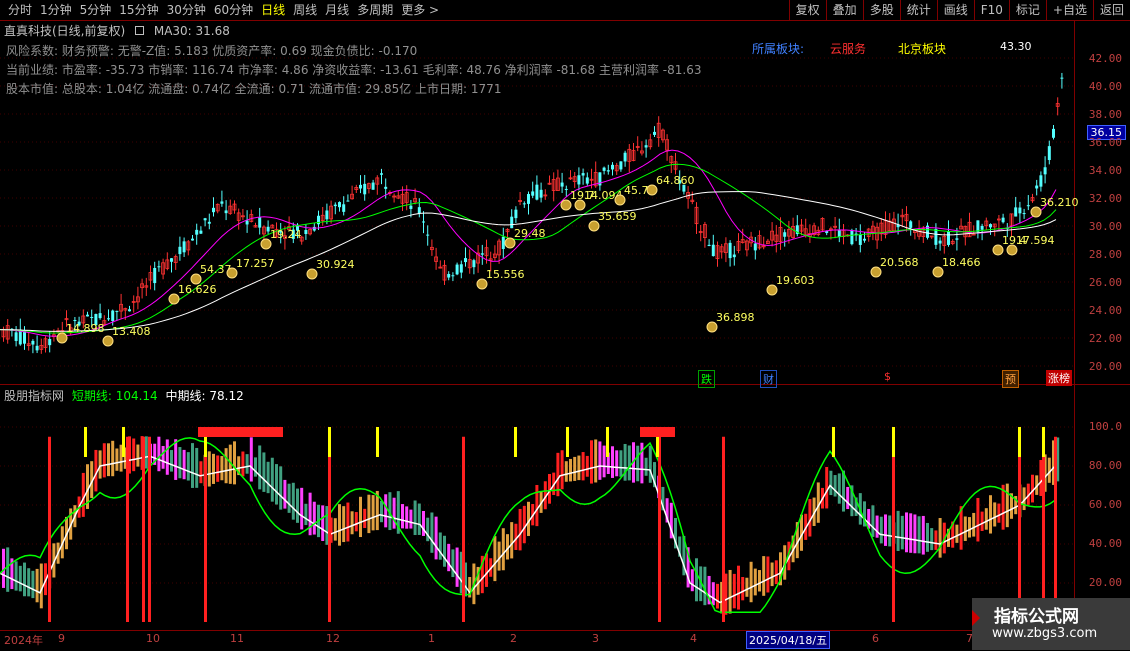 The height and width of the screenshot is (651, 1130). What do you see at coordinates (795, 280) in the screenshot?
I see `price-annotation: 19.603` at bounding box center [795, 280].